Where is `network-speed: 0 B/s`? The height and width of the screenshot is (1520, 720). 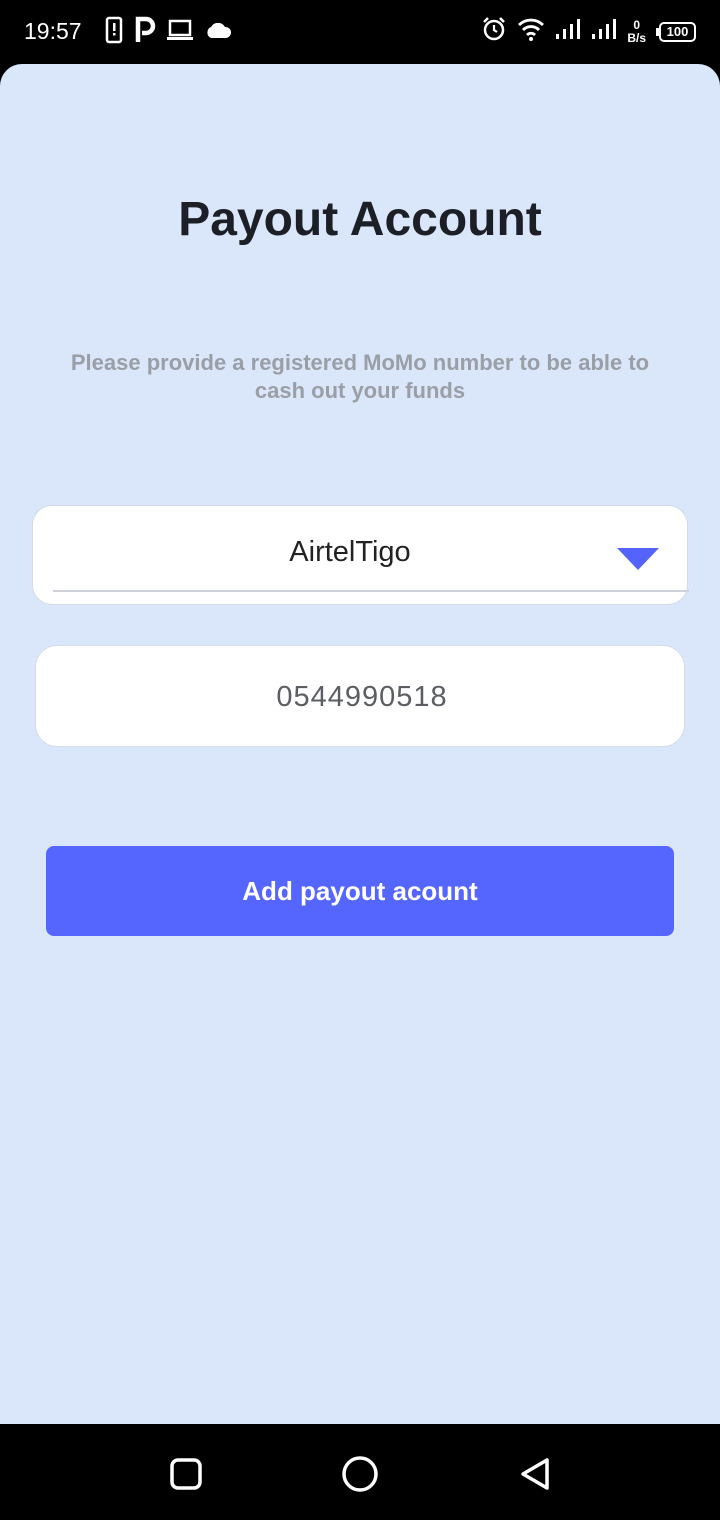
network-speed: 0 B/s is located at coordinates (636, 31).